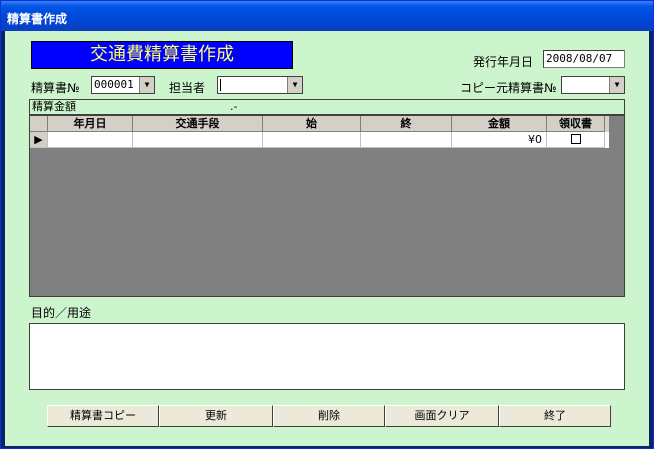  Describe the element at coordinates (103, 416) in the screenshot. I see `copy-statement-button: 精算書コピー` at that location.